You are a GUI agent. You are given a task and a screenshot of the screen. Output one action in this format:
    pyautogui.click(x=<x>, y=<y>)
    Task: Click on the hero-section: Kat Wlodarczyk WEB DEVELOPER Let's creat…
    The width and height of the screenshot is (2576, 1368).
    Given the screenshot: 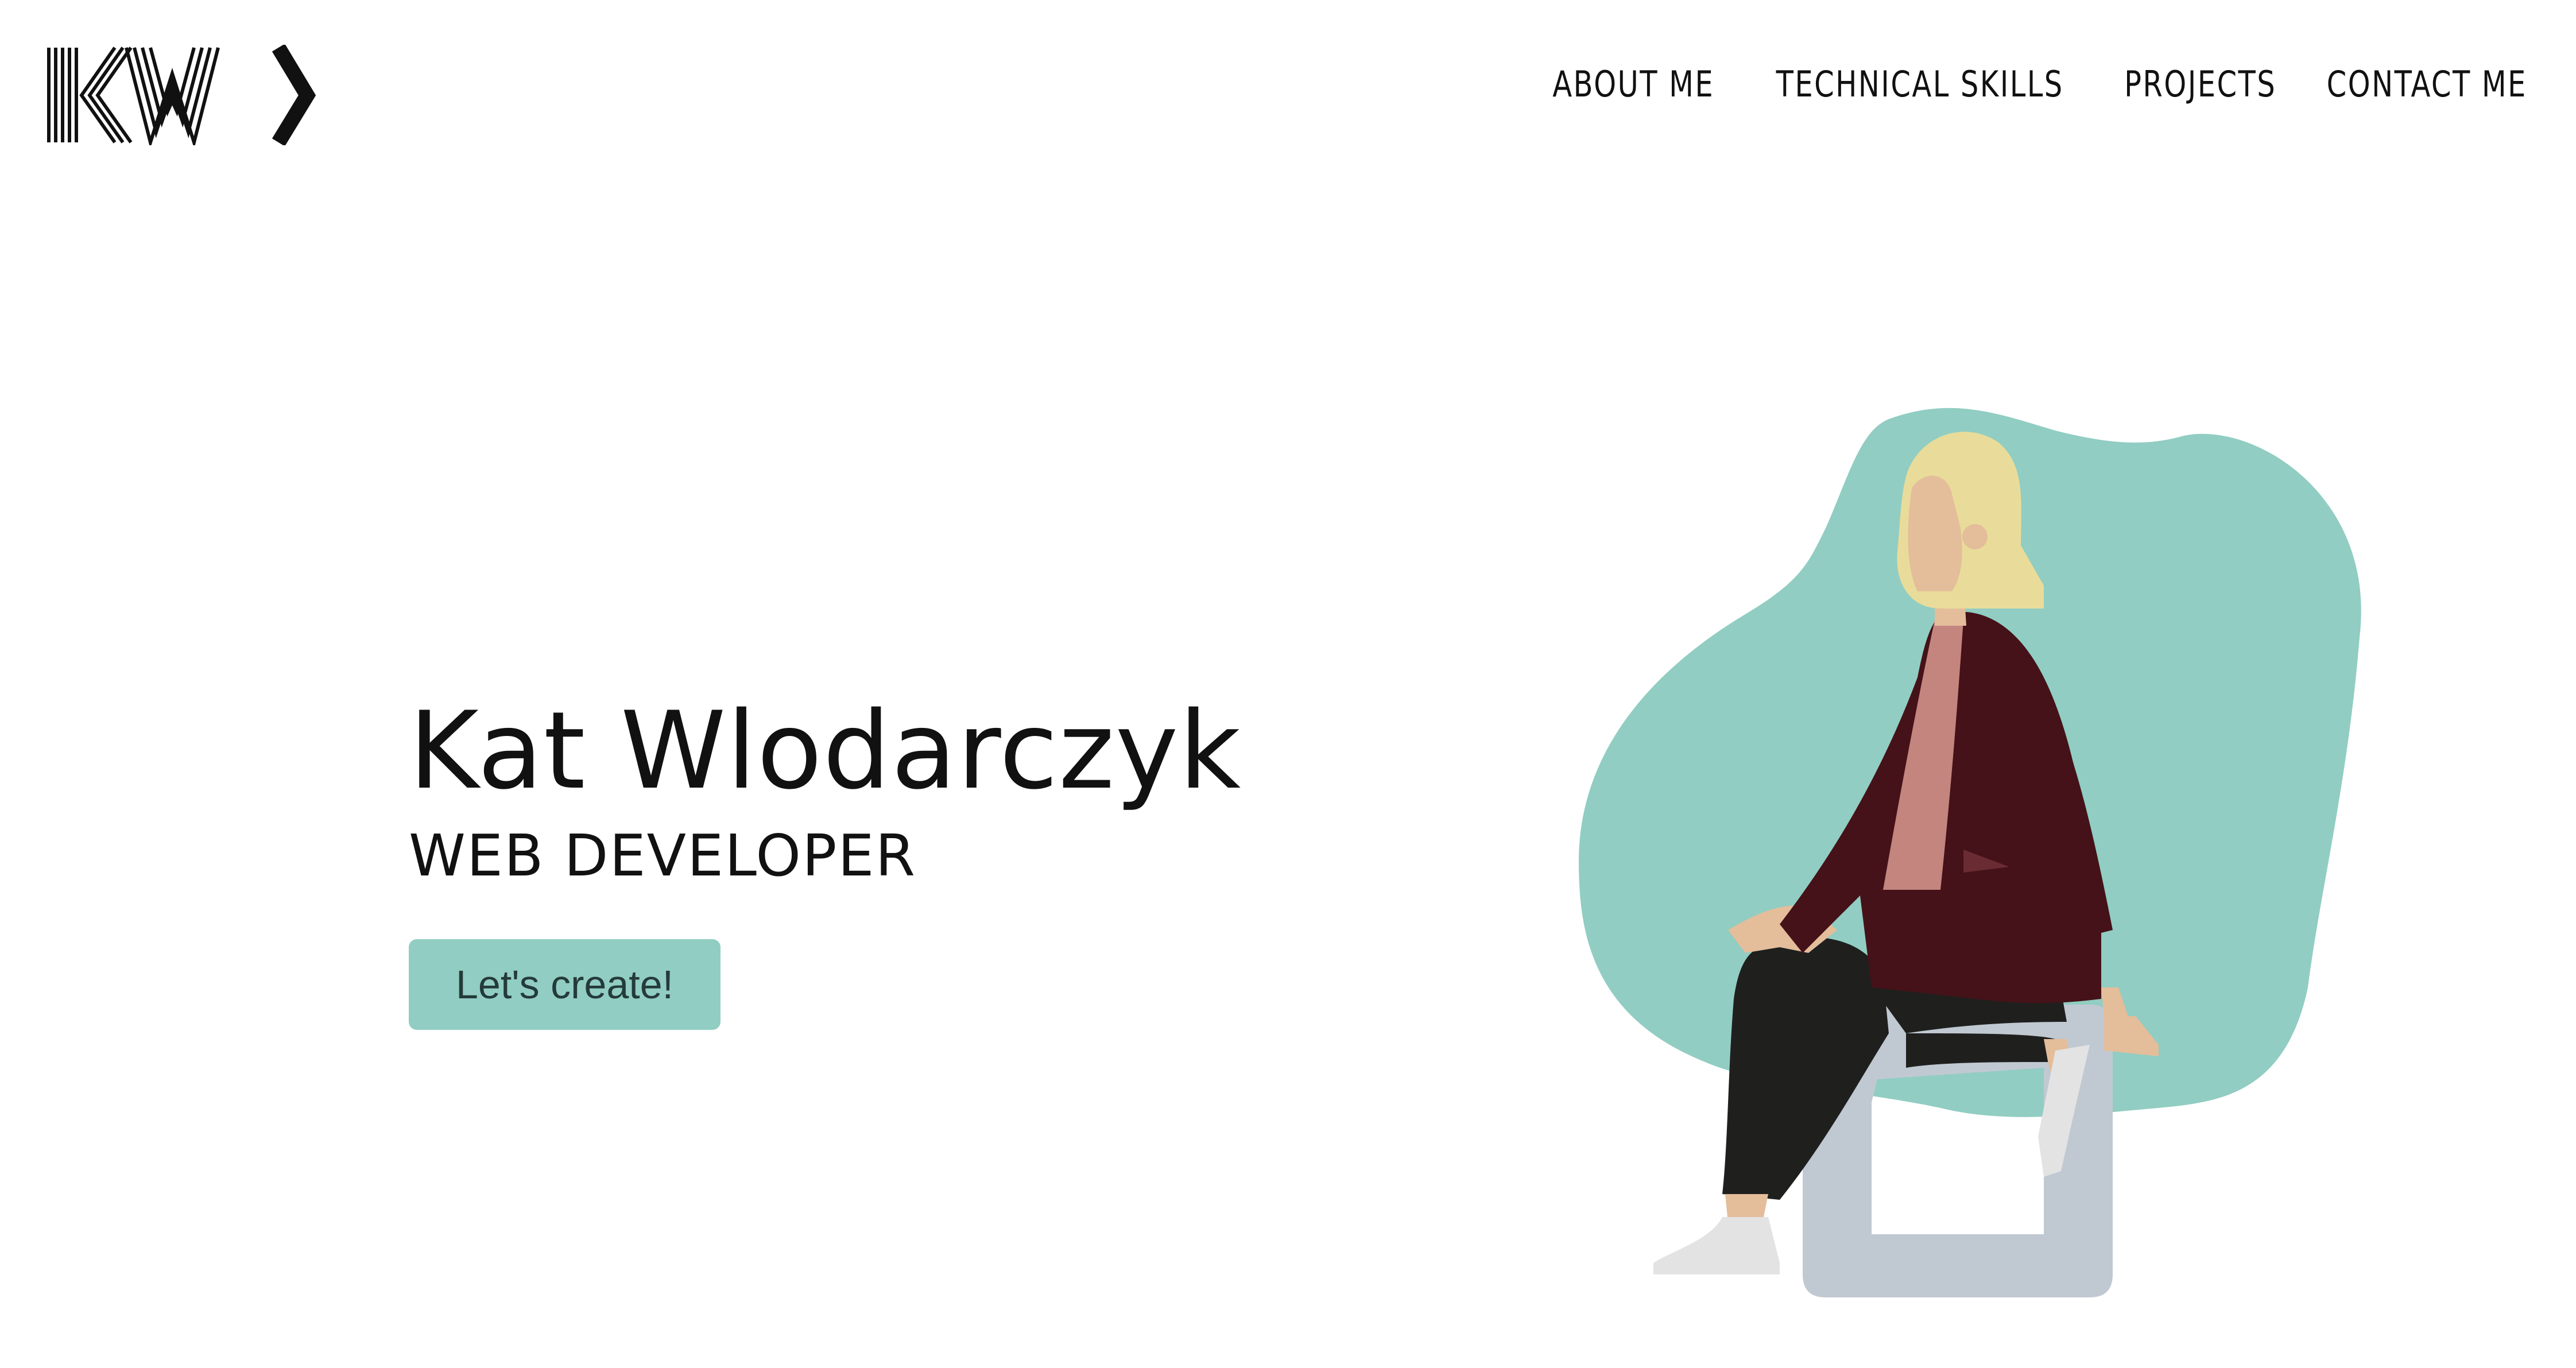 What is the action you would take?
    pyautogui.click(x=825, y=864)
    